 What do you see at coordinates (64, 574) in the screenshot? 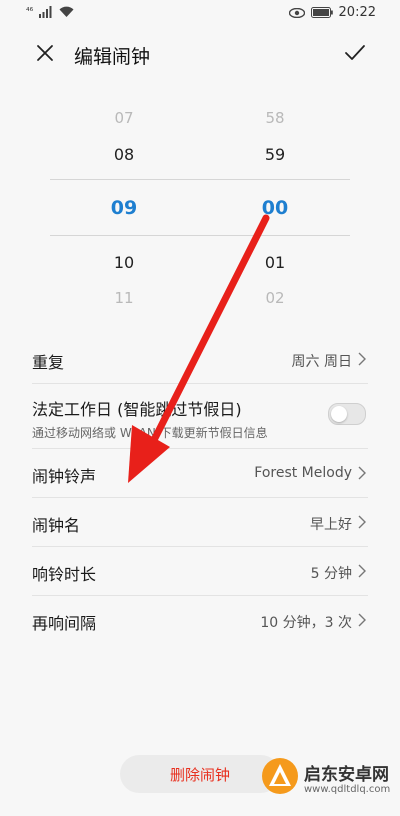
I see `ring-duration-label: 响铃时长` at bounding box center [64, 574].